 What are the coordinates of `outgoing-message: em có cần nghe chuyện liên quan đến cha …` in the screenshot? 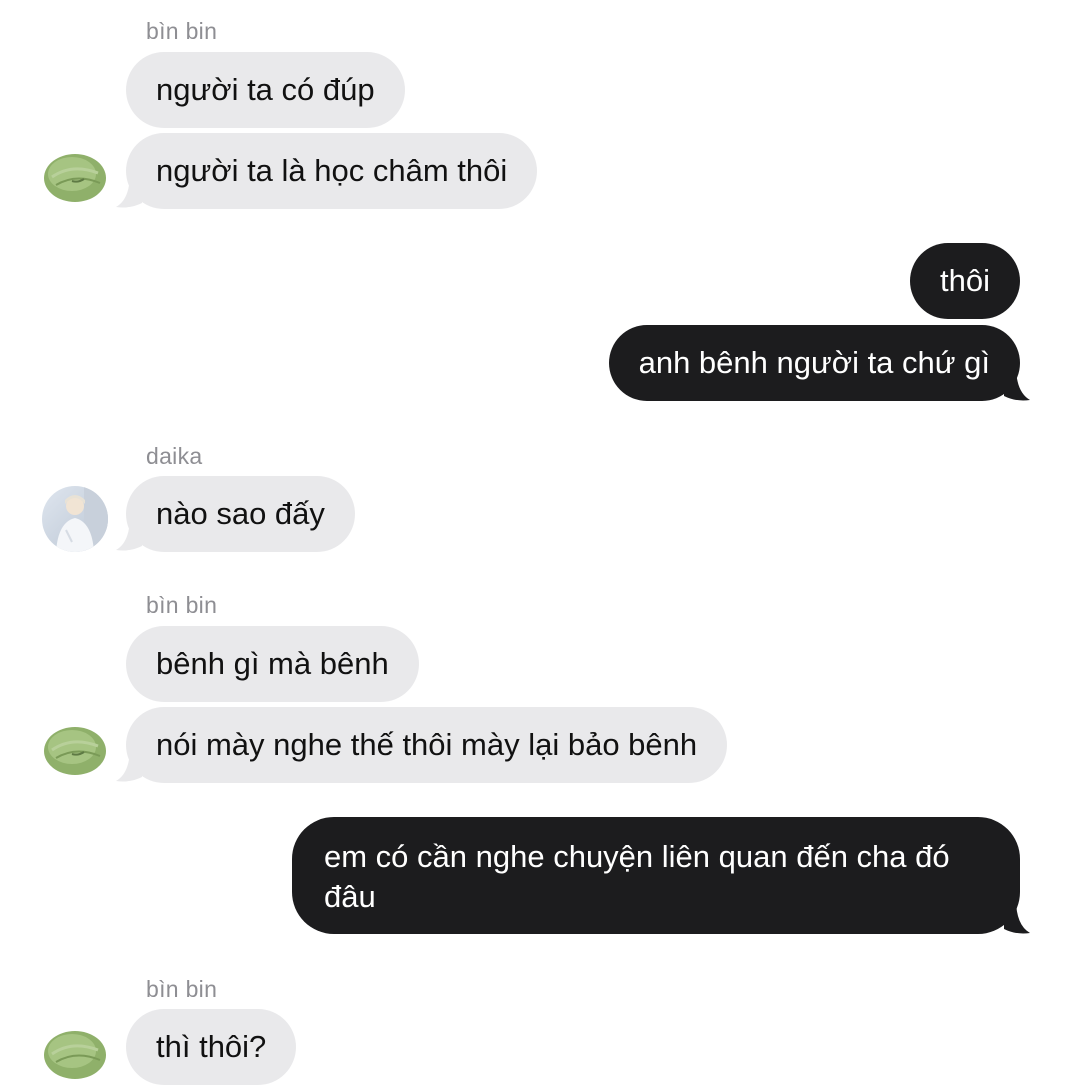 It's located at (656, 875).